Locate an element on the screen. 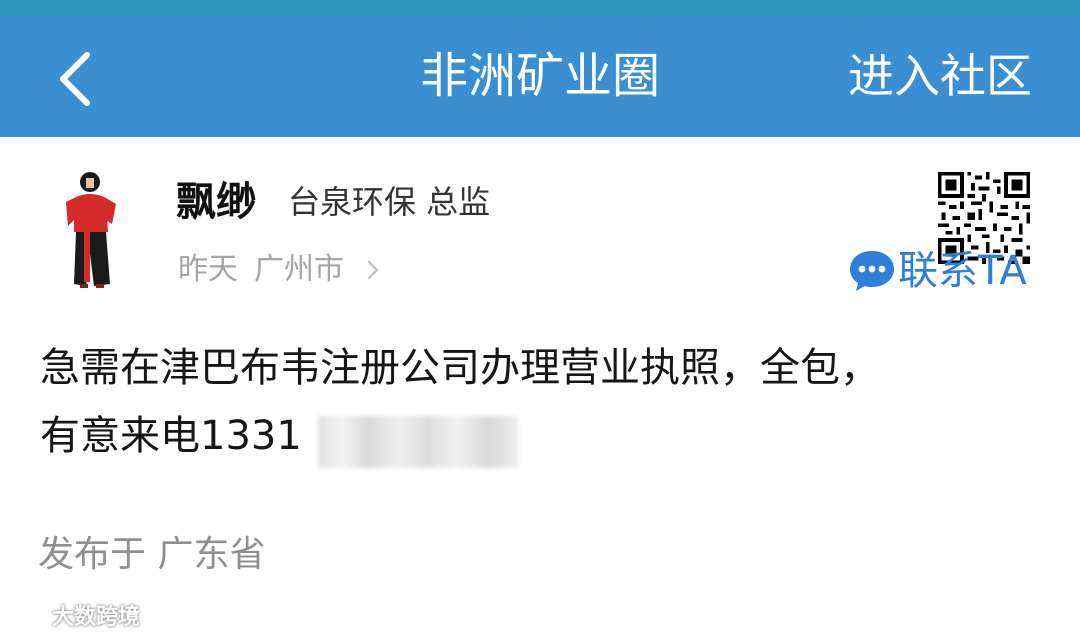  redacted-phone-blur is located at coordinates (418, 442).